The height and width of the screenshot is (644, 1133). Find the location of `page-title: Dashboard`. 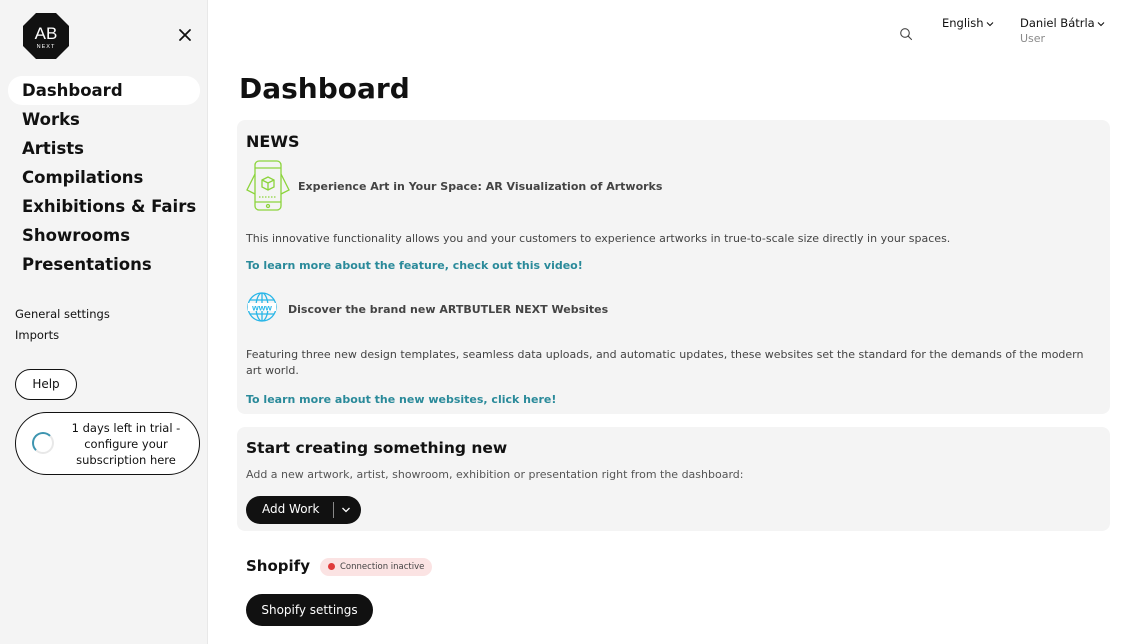

page-title: Dashboard is located at coordinates (324, 88).